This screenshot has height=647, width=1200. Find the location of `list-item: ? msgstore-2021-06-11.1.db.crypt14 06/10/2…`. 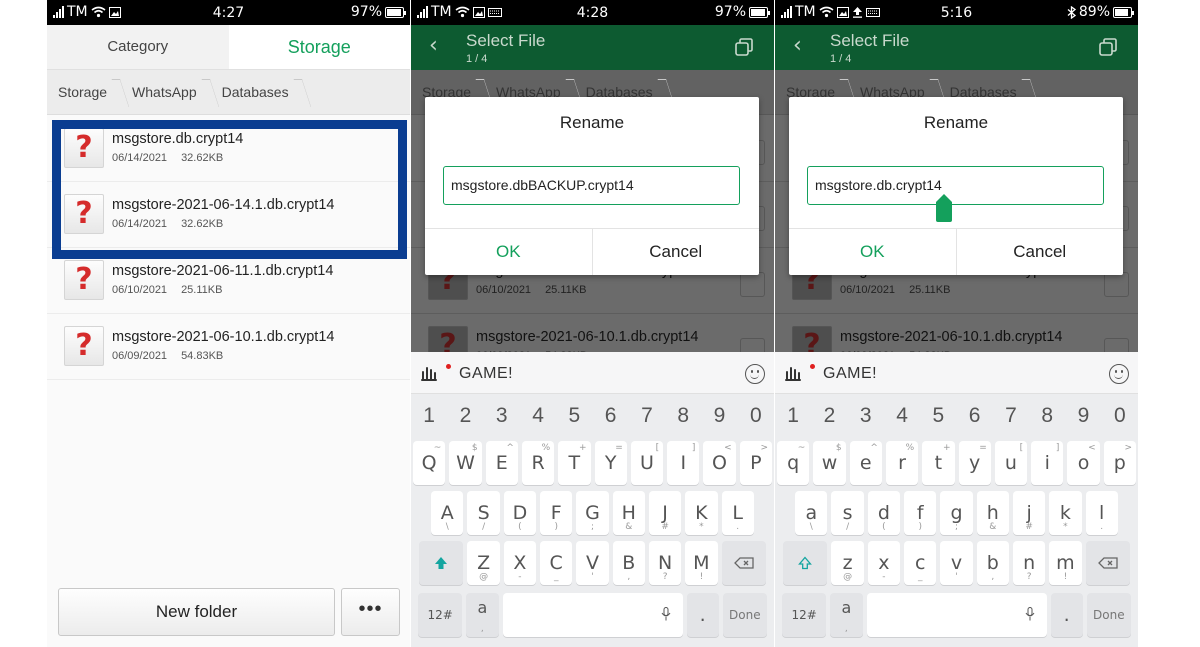

list-item: ? msgstore-2021-06-11.1.db.crypt14 06/10/2… is located at coordinates (228, 281).